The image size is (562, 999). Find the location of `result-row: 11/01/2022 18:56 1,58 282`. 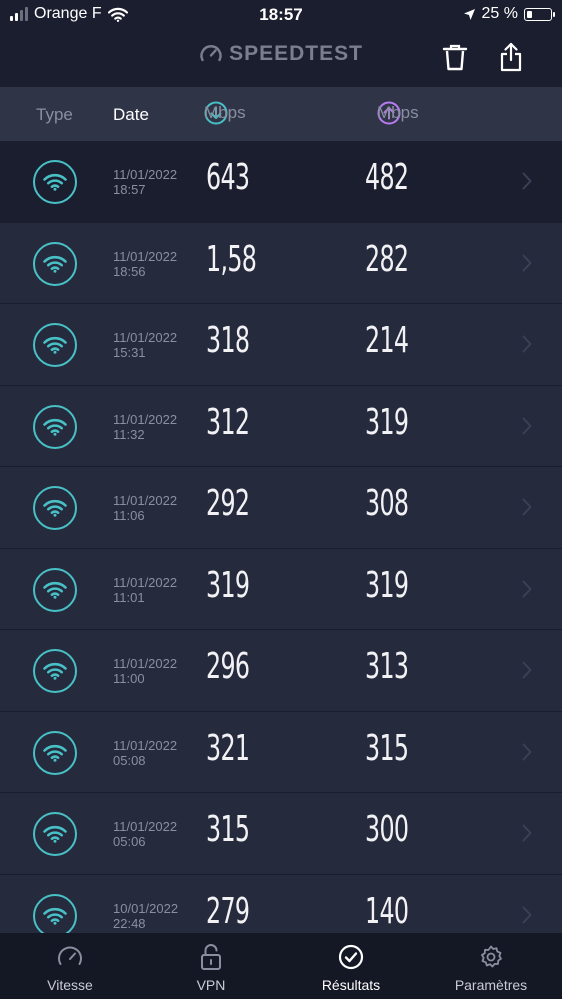

result-row: 11/01/2022 18:56 1,58 282 is located at coordinates (281, 263).